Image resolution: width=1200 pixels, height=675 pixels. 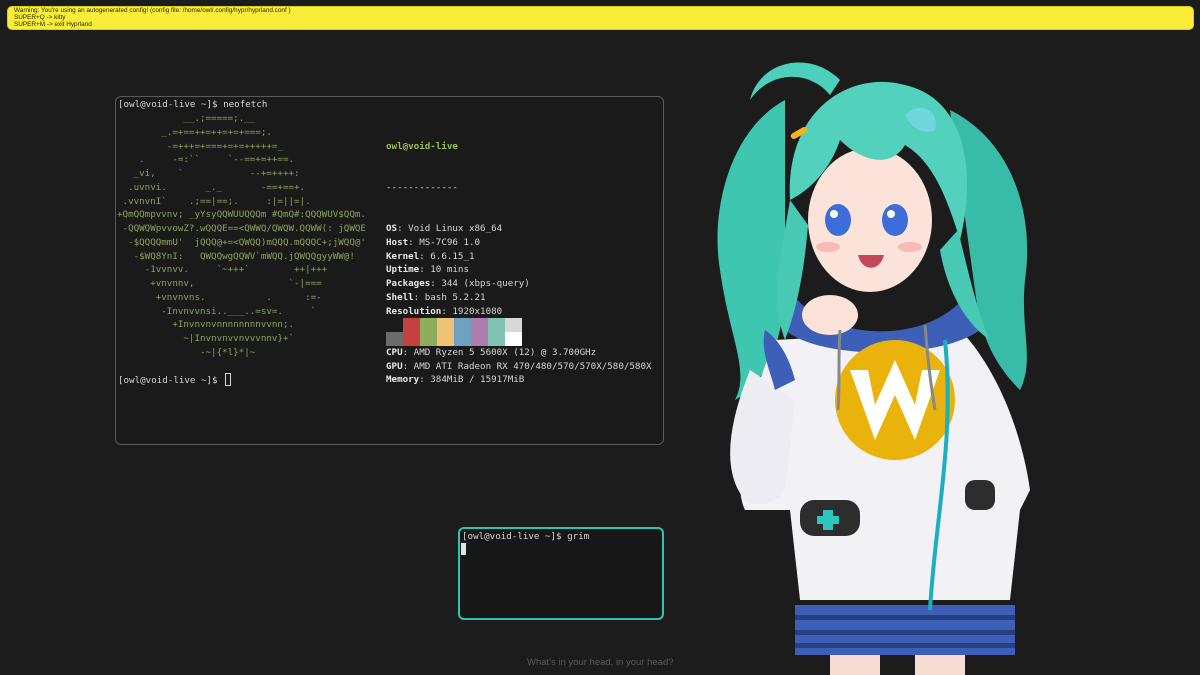 I want to click on info-value: : MS-7C96 1.0, so click(x=444, y=242).